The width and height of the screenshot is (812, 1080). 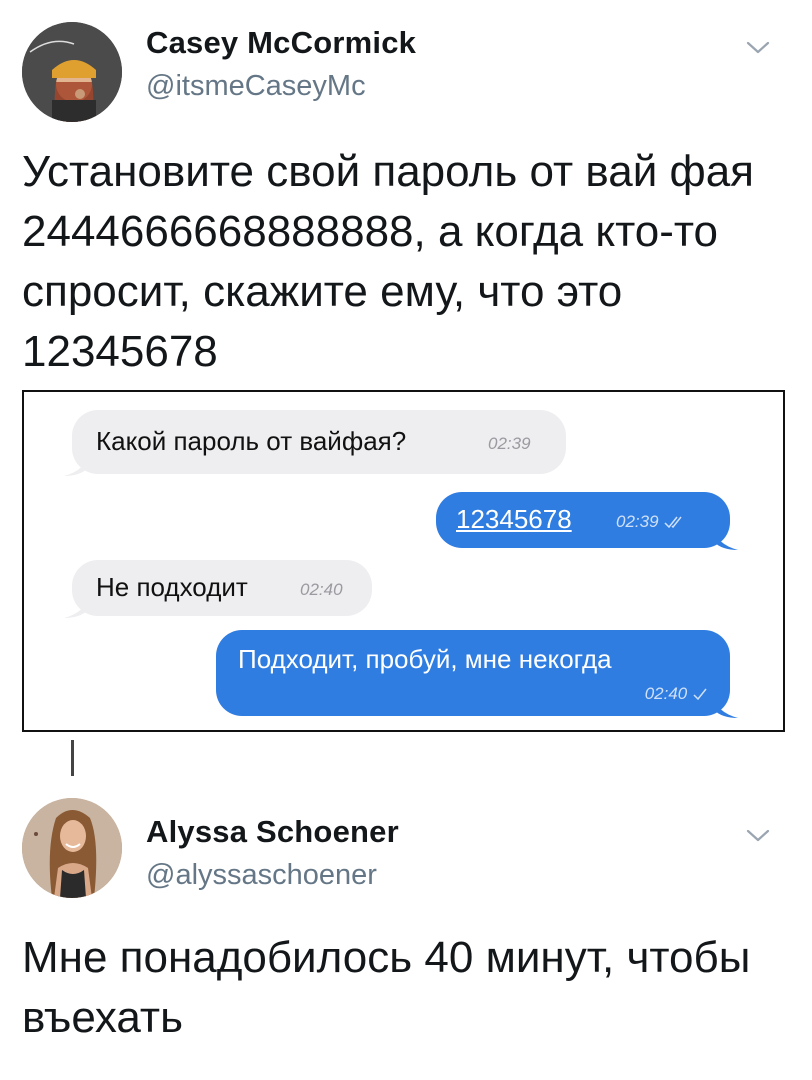 I want to click on thread-connector-line, so click(x=72, y=758).